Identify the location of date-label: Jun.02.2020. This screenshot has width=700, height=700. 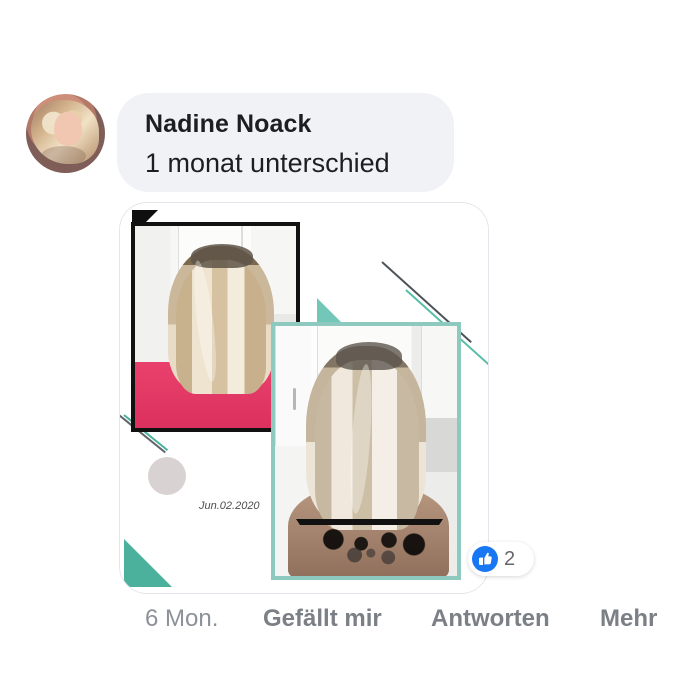
(229, 506).